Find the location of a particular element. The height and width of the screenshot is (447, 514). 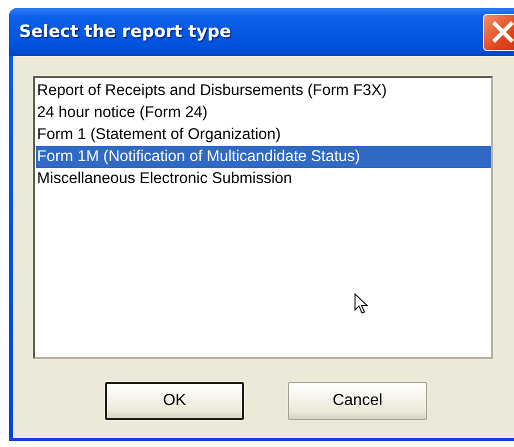

close-icon is located at coordinates (503, 32).